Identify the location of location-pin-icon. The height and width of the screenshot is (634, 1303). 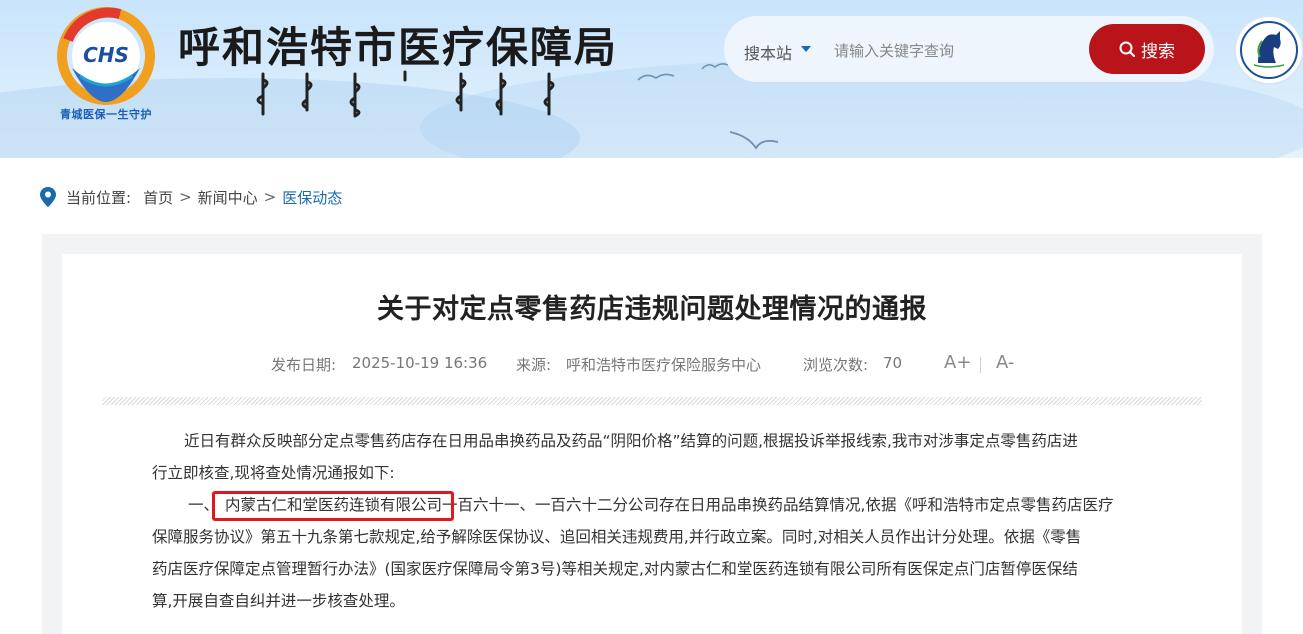
(48, 197).